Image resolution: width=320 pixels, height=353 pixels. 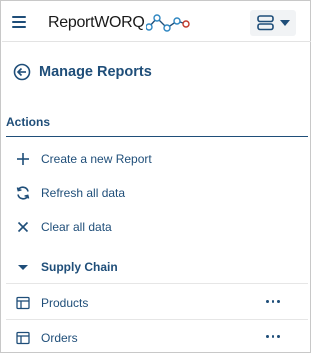 I want to click on top-bar: ReportWORQ, so click(x=156, y=22).